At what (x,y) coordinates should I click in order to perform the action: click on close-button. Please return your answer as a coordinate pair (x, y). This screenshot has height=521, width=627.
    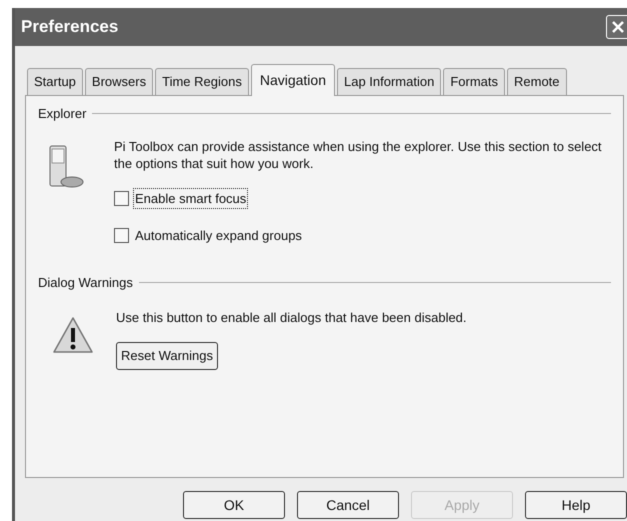
    Looking at the image, I should click on (616, 27).